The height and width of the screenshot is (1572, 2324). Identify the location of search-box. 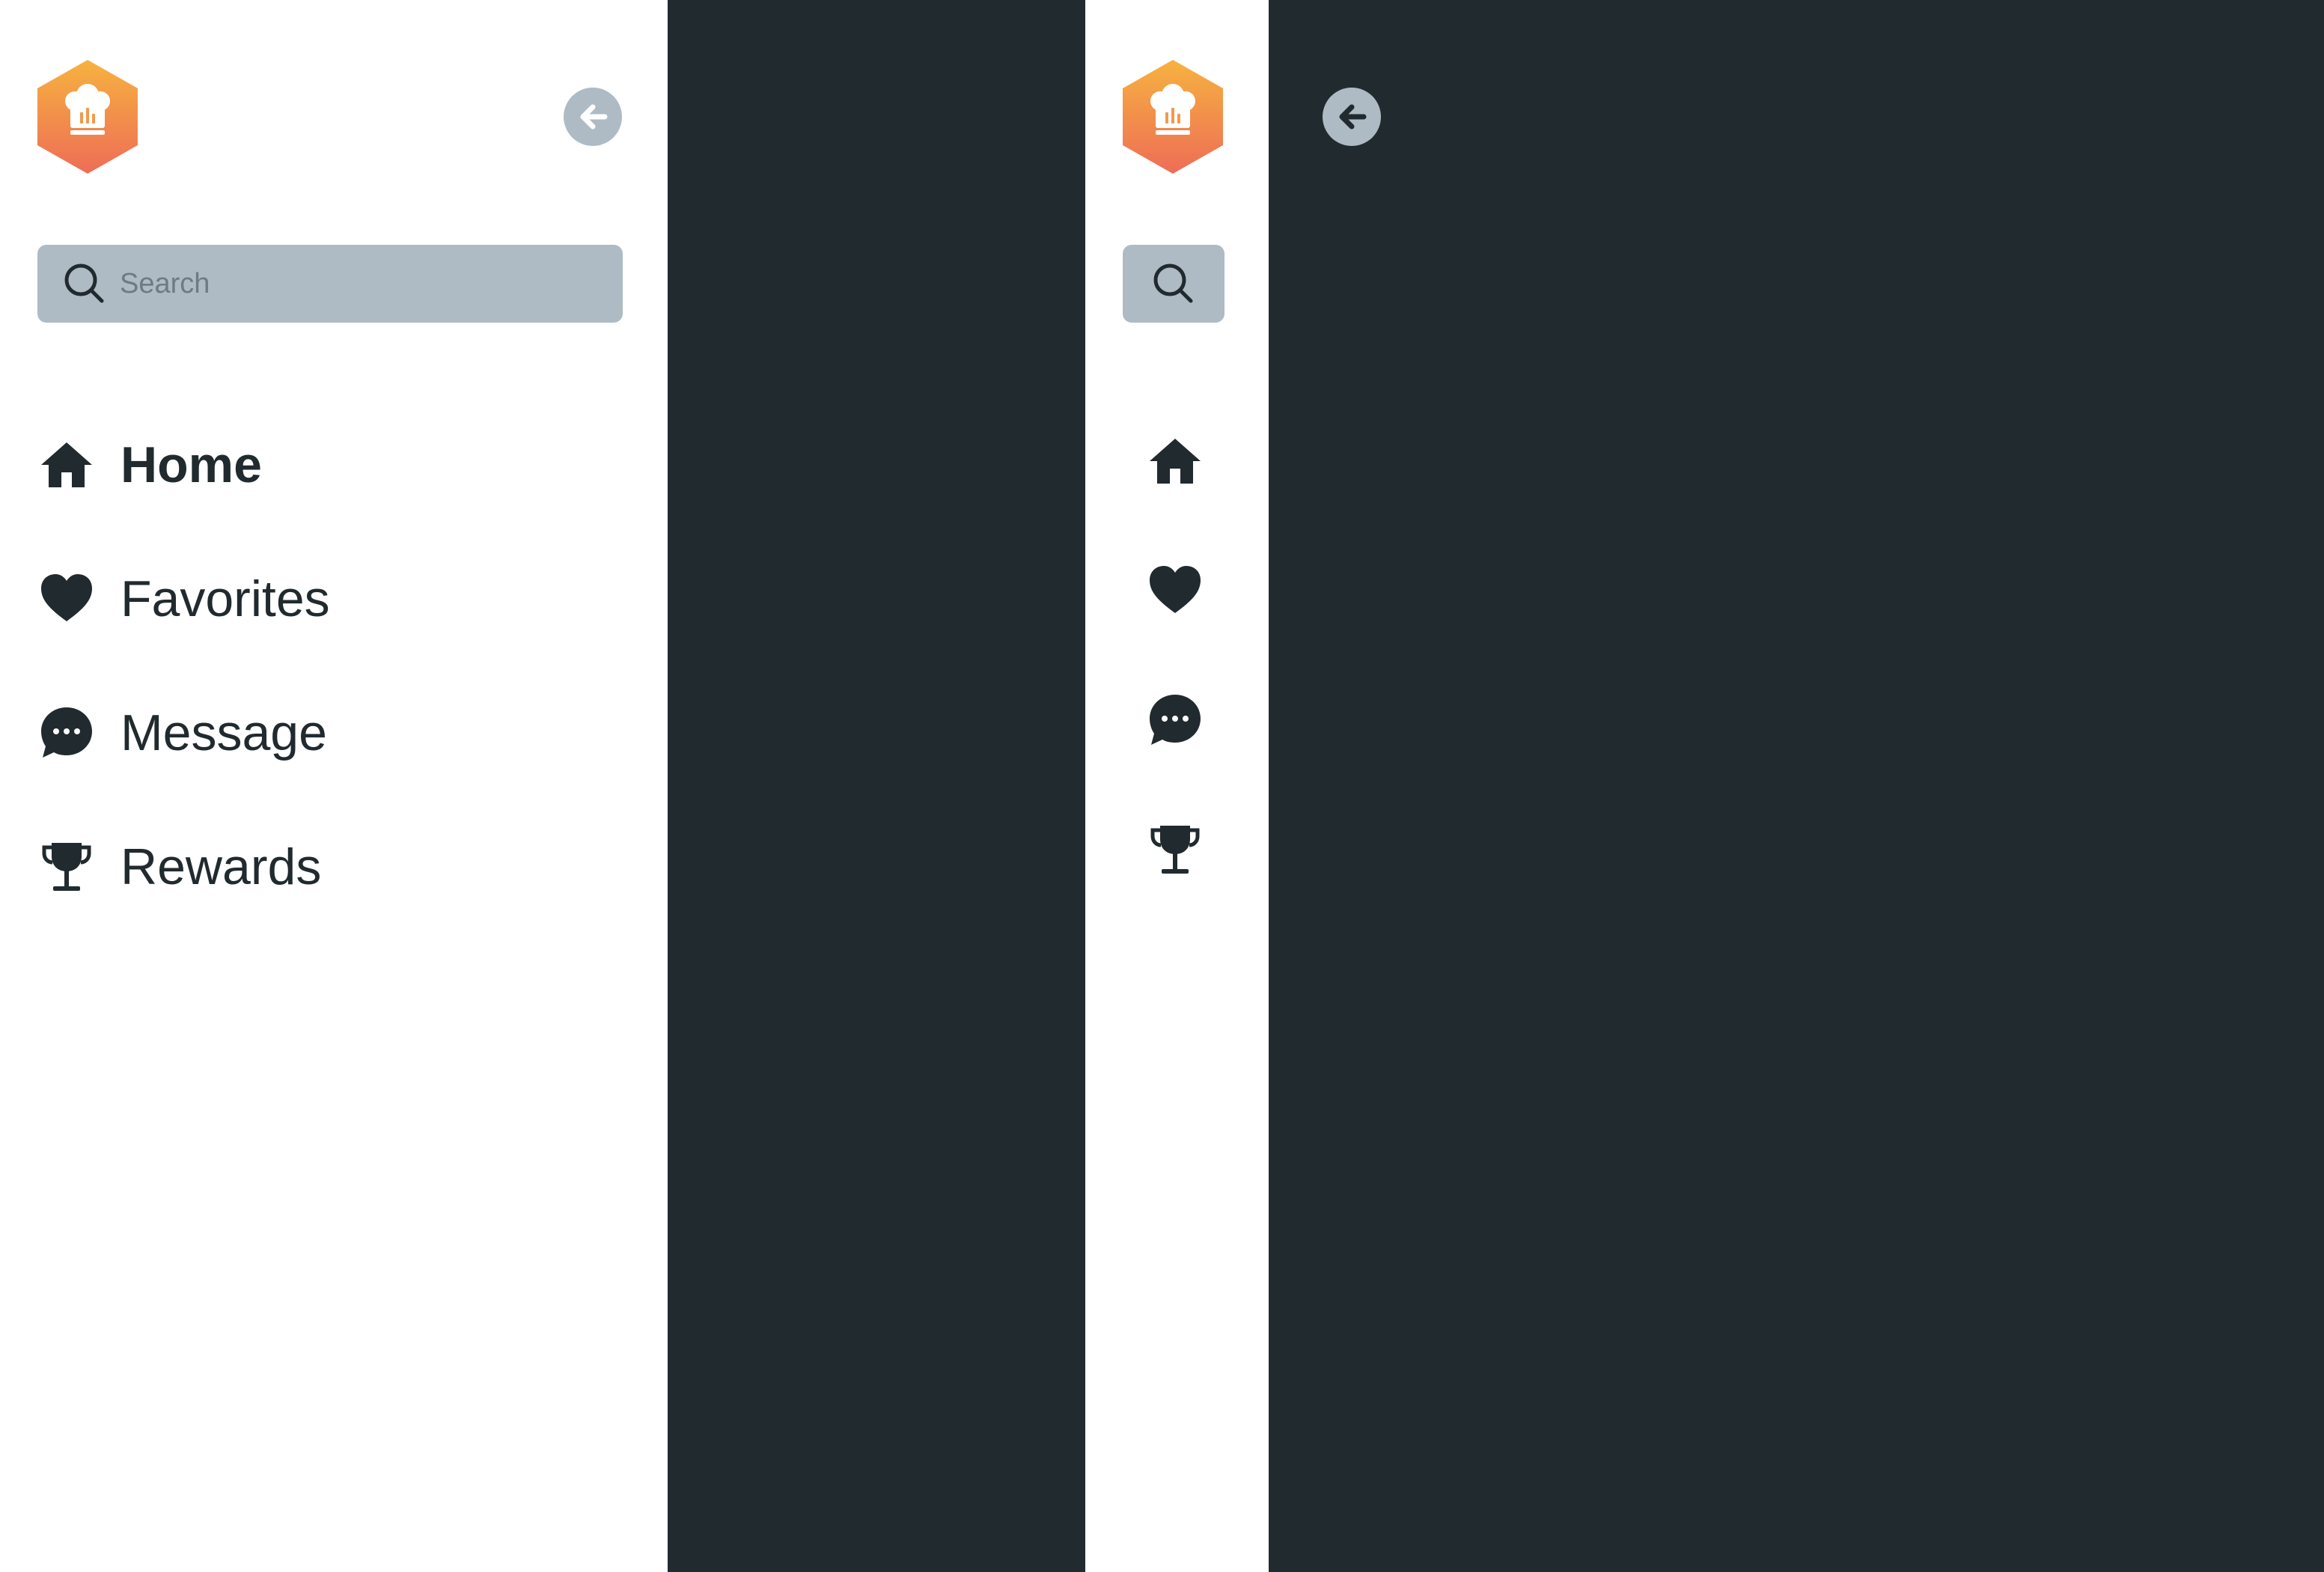
(330, 284).